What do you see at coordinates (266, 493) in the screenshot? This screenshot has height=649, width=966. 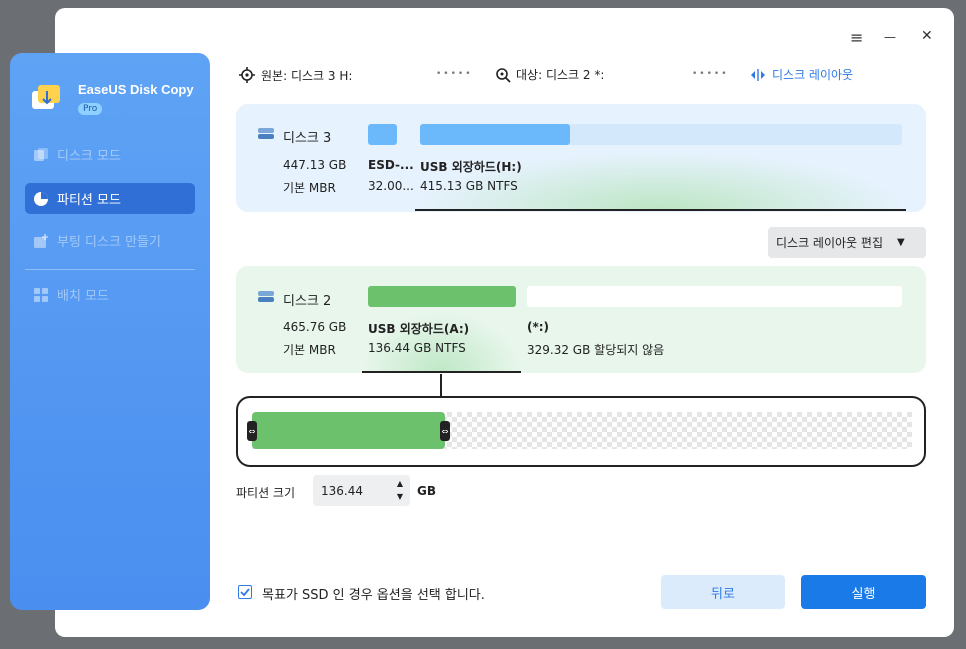 I see `partition-size-label: 파티션 크기` at bounding box center [266, 493].